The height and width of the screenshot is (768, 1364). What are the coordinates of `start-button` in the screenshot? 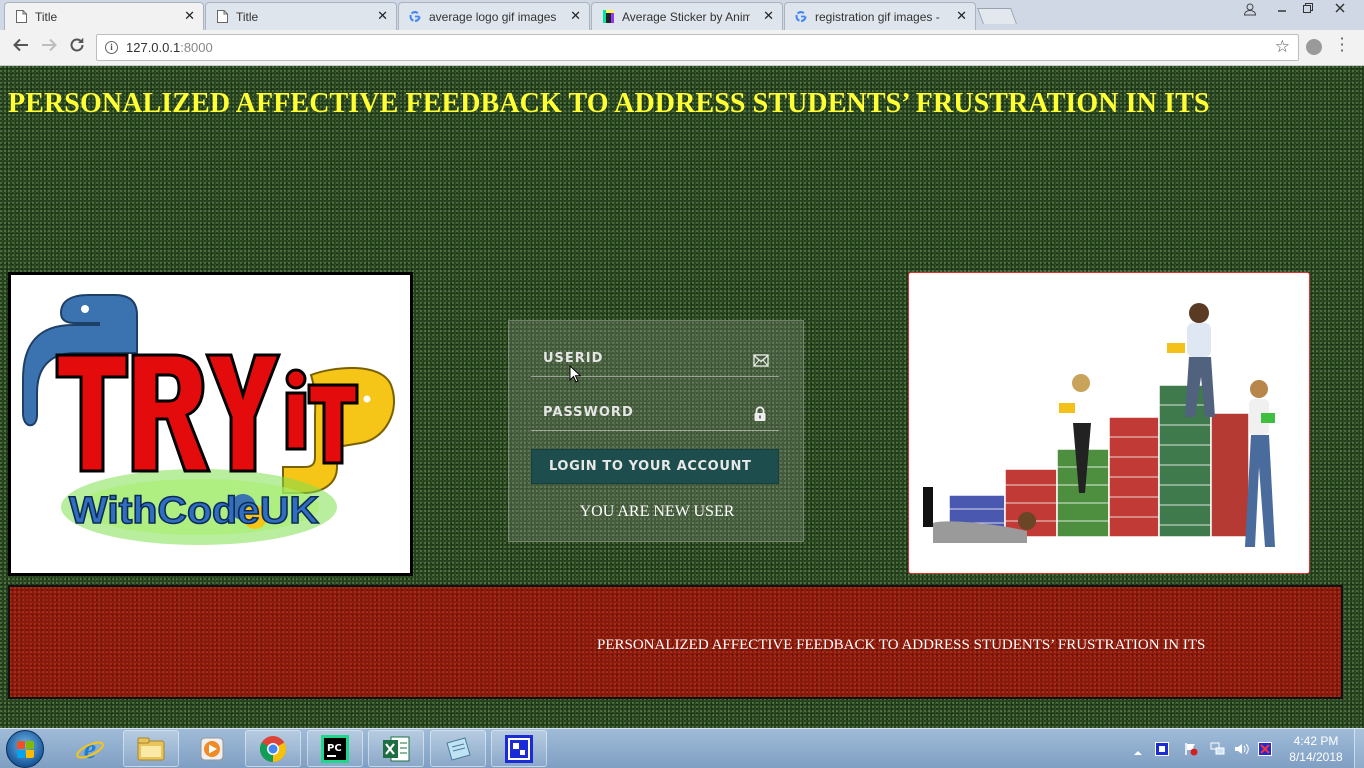 It's located at (25, 749).